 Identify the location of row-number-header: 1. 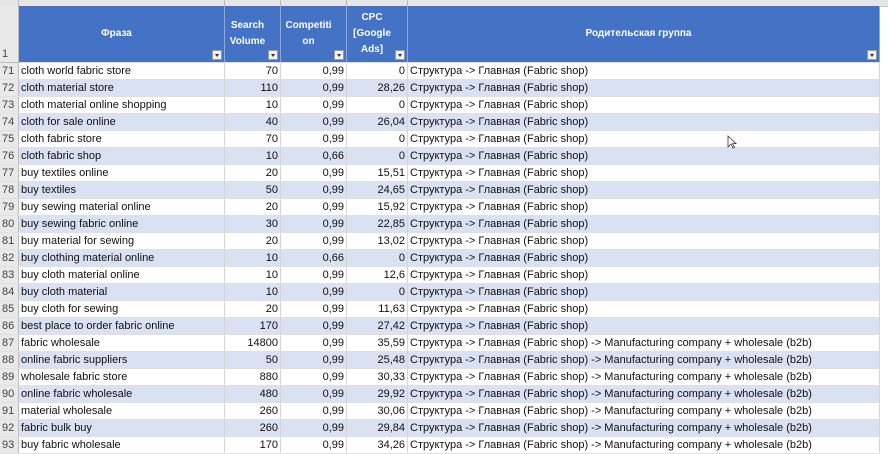
(9, 34).